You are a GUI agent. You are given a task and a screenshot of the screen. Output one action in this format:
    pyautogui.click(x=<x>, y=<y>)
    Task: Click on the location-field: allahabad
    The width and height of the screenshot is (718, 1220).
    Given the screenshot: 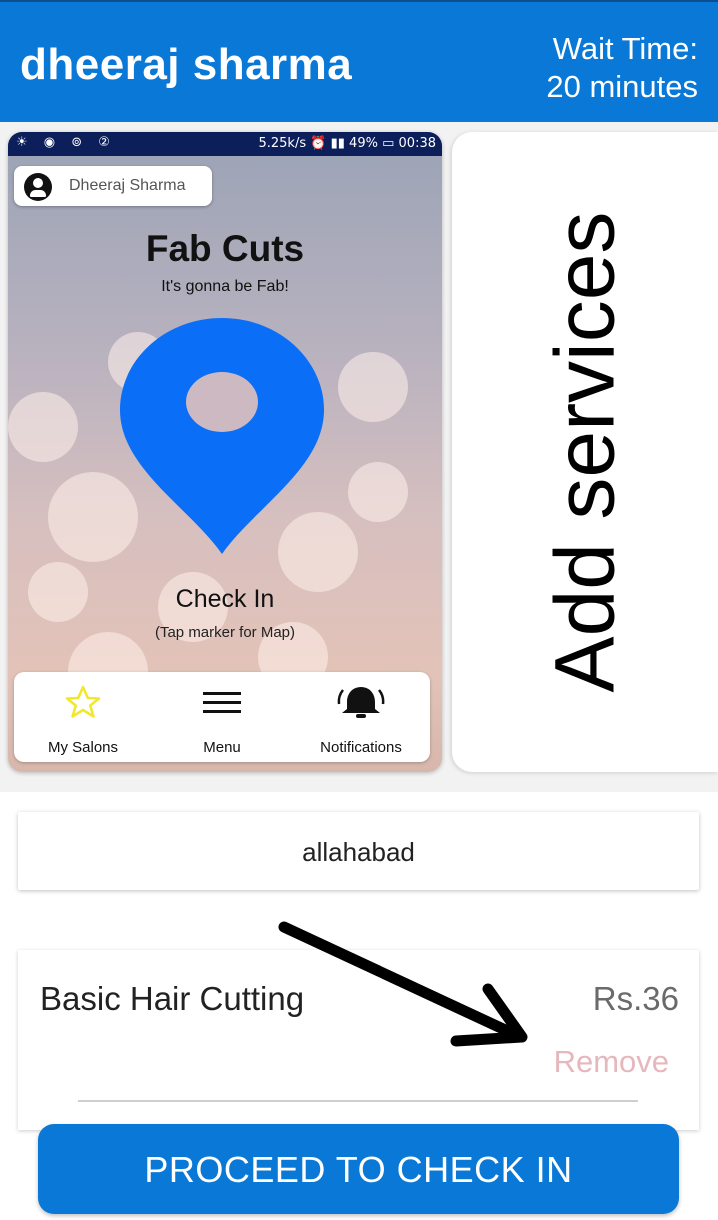 What is the action you would take?
    pyautogui.click(x=358, y=851)
    